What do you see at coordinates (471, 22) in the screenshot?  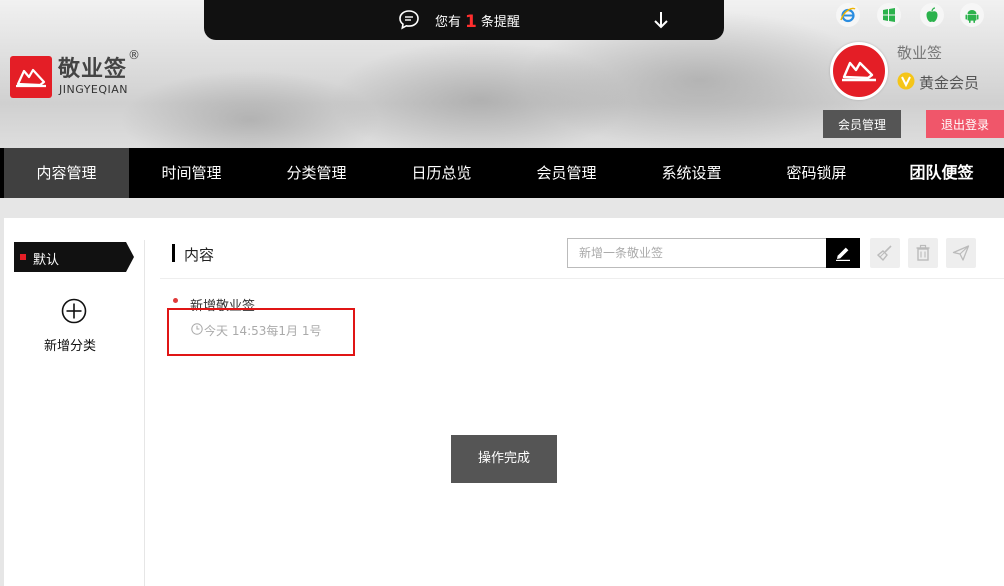 I see `notification-count: 1` at bounding box center [471, 22].